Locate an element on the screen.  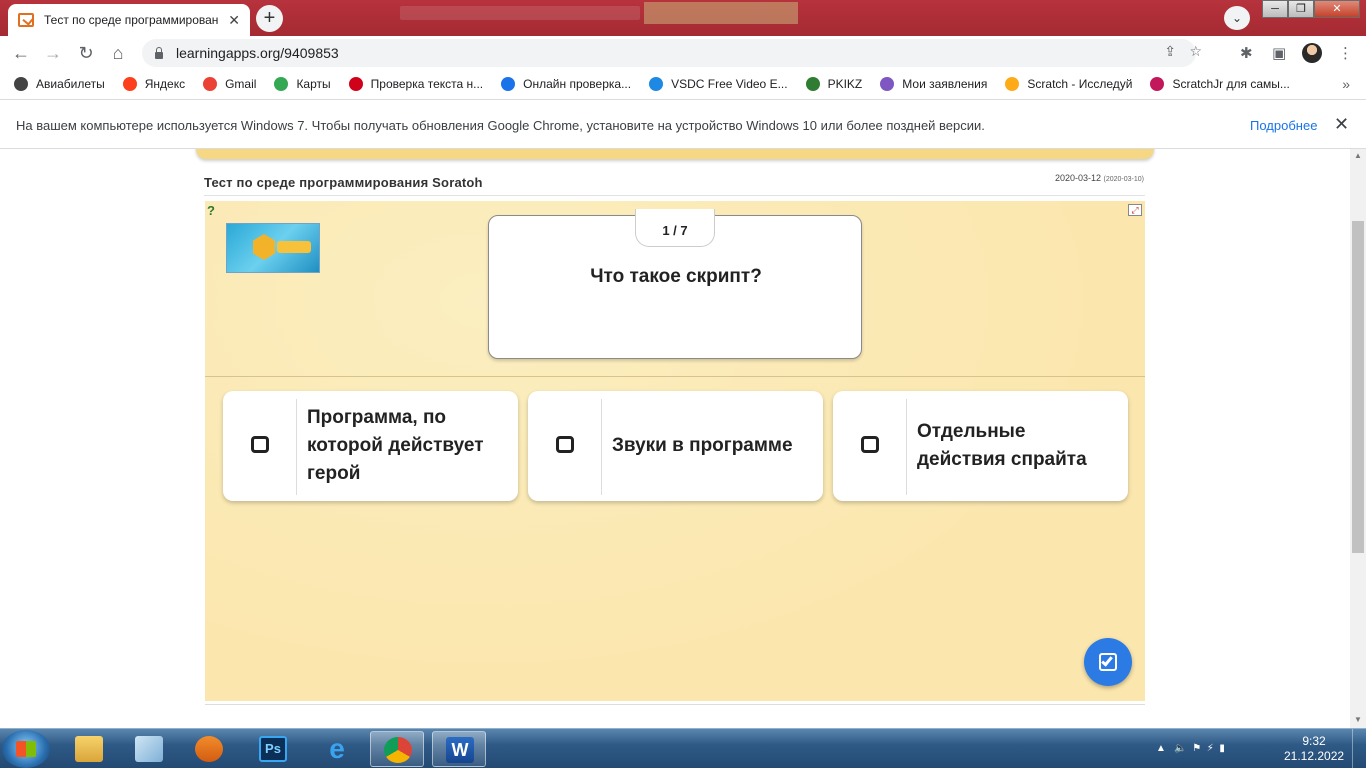
clock-date: 21.12.2022 is located at coordinates (1314, 756).